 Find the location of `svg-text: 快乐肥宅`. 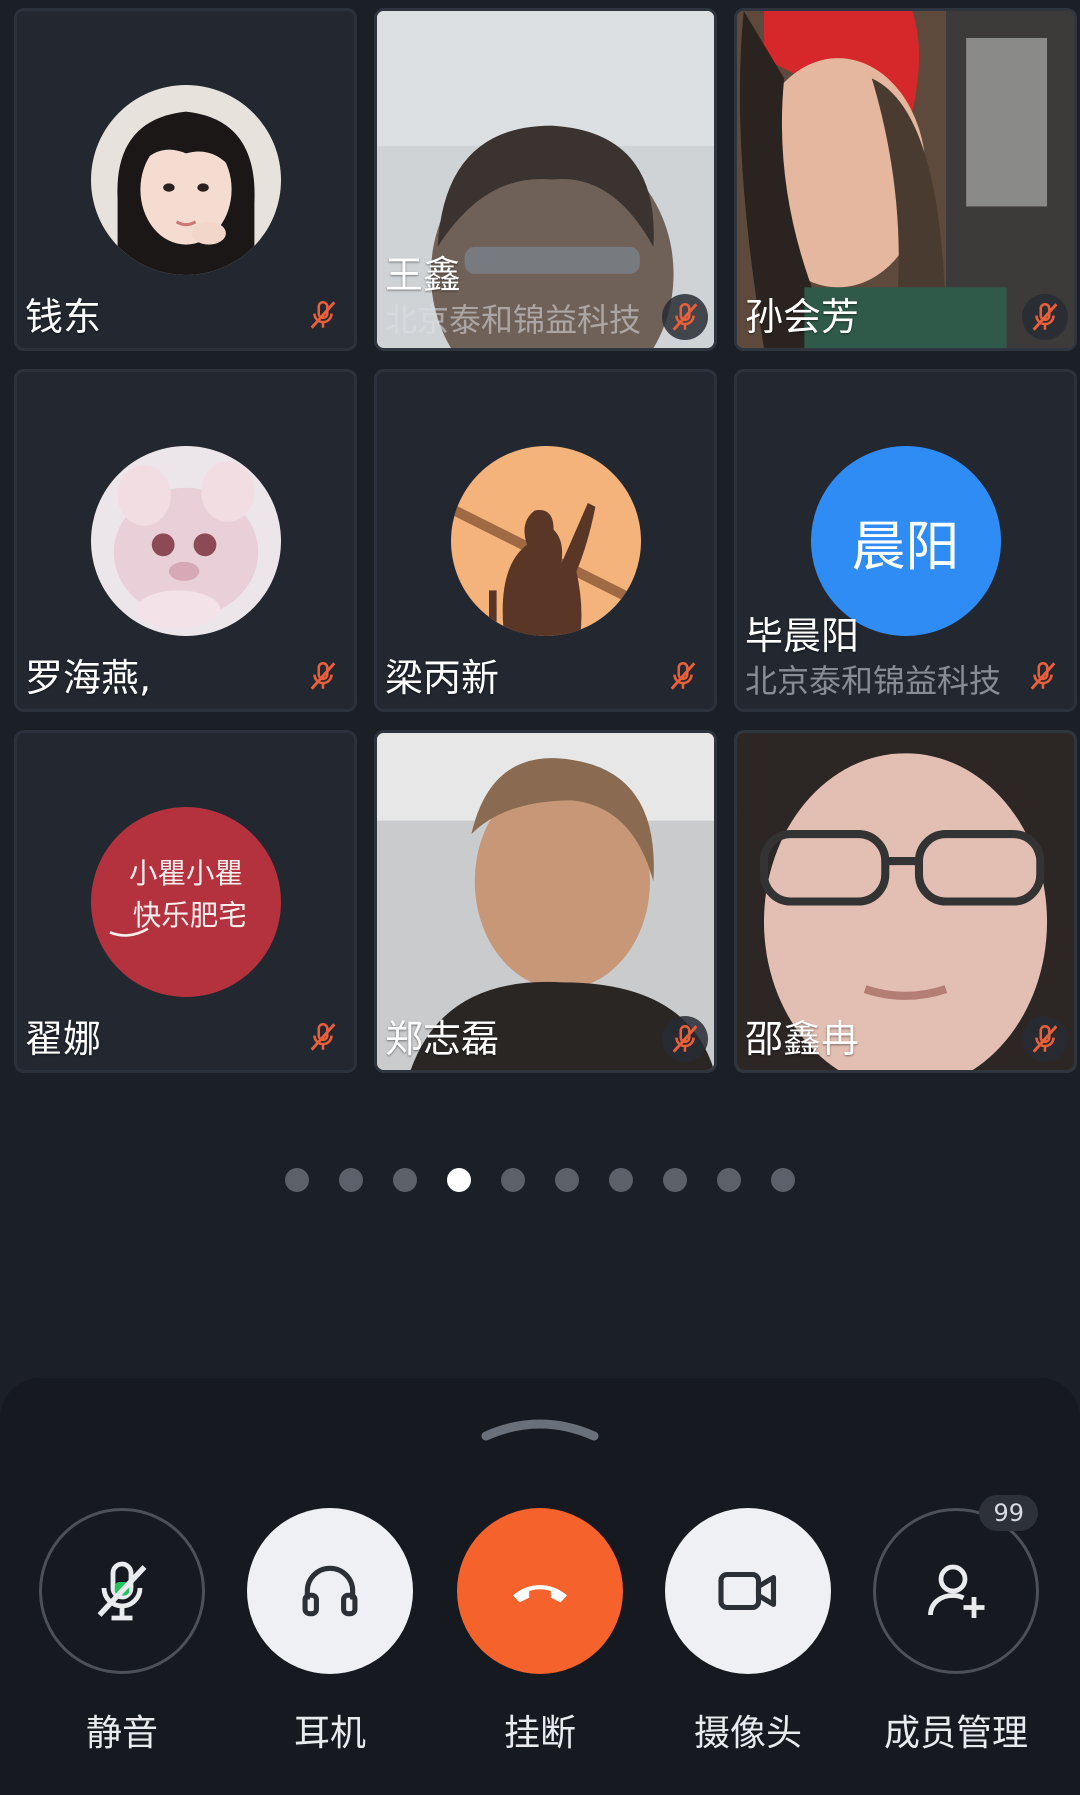

svg-text: 快乐肥宅 is located at coordinates (189, 915).